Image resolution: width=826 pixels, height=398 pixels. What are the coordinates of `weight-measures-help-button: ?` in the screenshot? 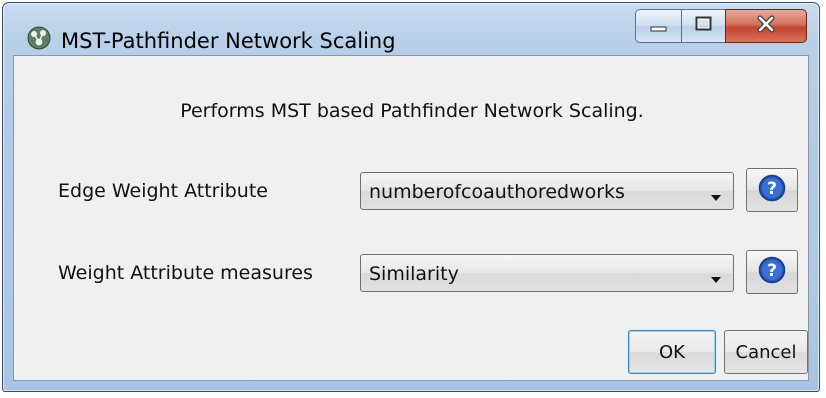 It's located at (772, 272).